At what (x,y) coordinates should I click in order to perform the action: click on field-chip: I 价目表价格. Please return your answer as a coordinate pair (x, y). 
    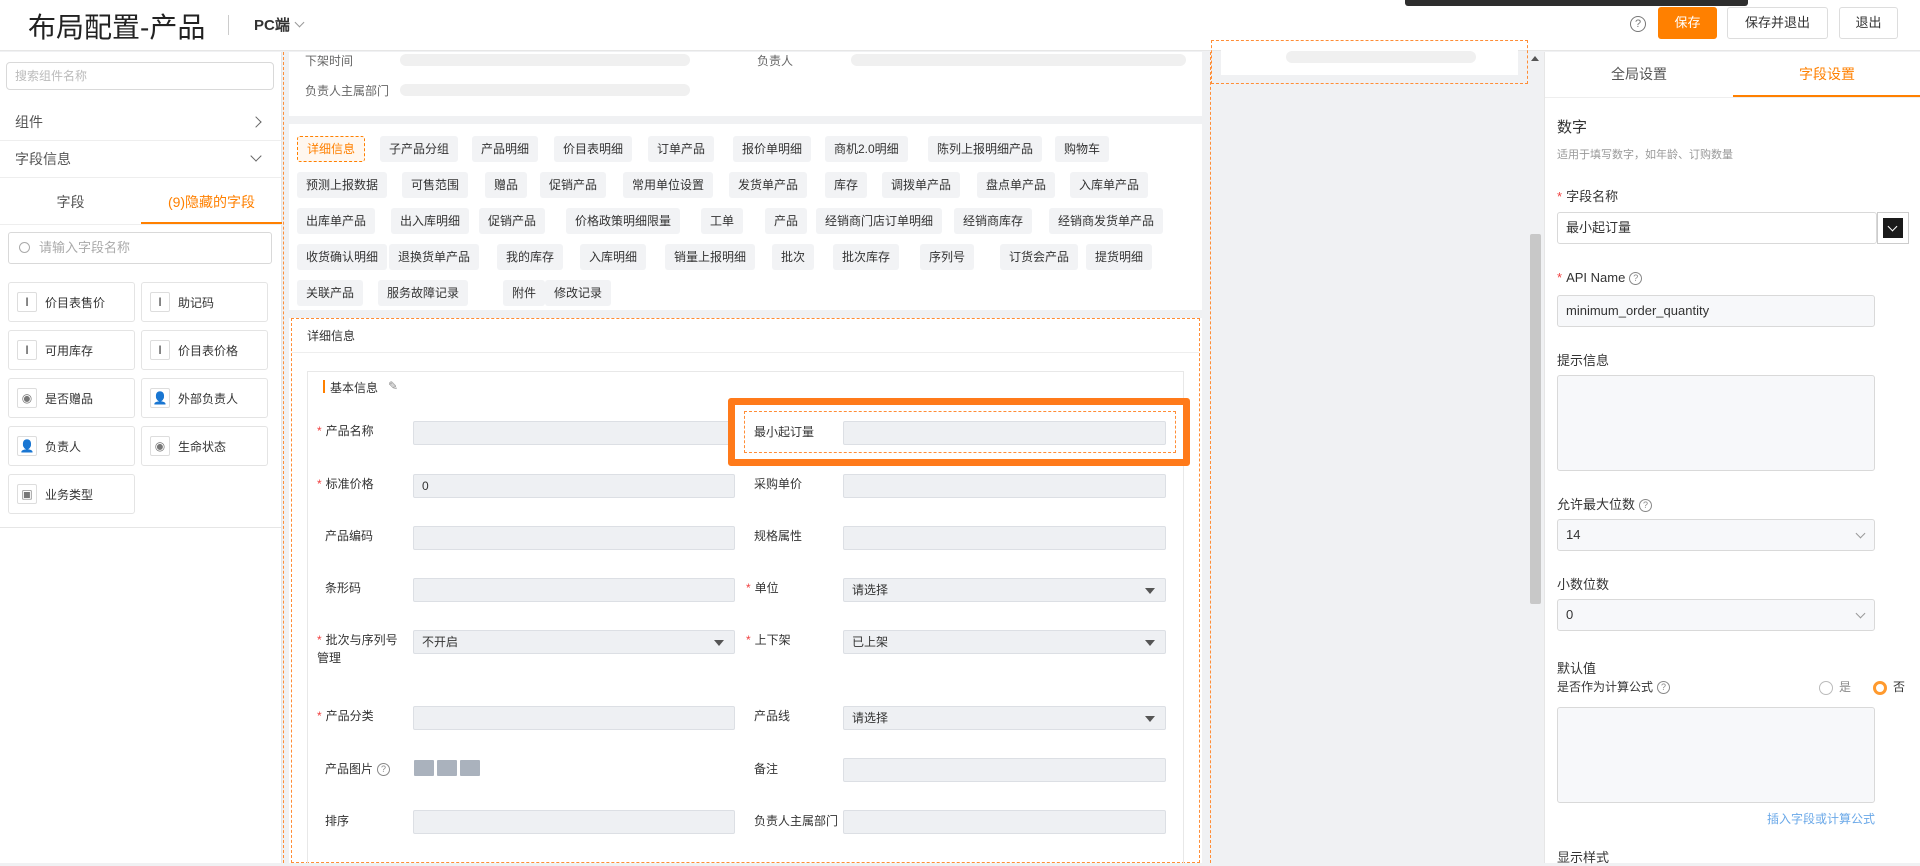
    Looking at the image, I should click on (204, 350).